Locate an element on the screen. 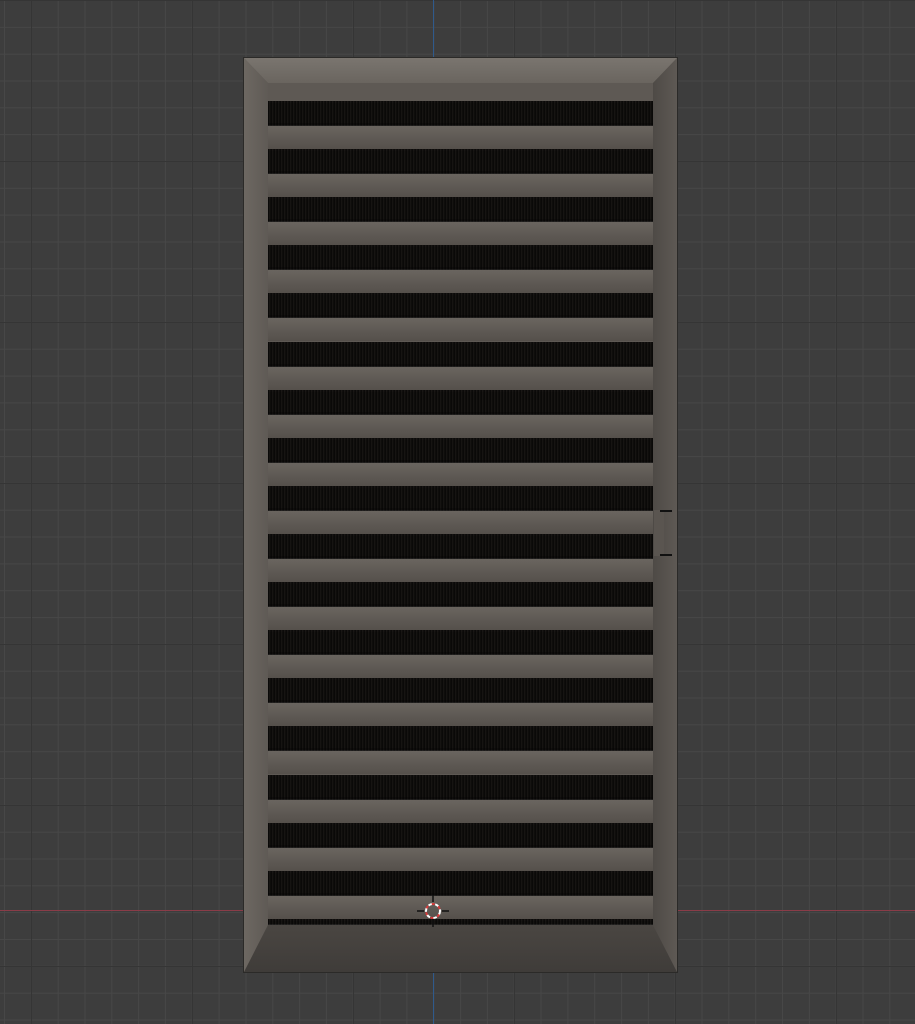  handle-marker-bottom is located at coordinates (666, 555).